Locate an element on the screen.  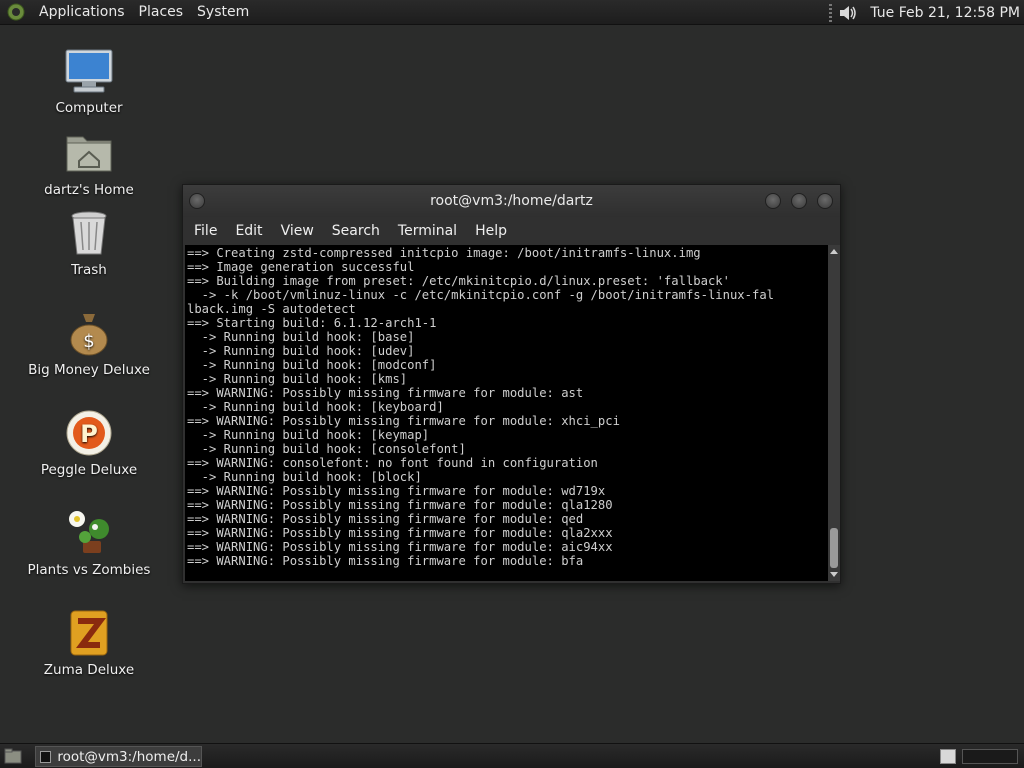
window-title: root@vm3:/home/dartz is located at coordinates (511, 201).